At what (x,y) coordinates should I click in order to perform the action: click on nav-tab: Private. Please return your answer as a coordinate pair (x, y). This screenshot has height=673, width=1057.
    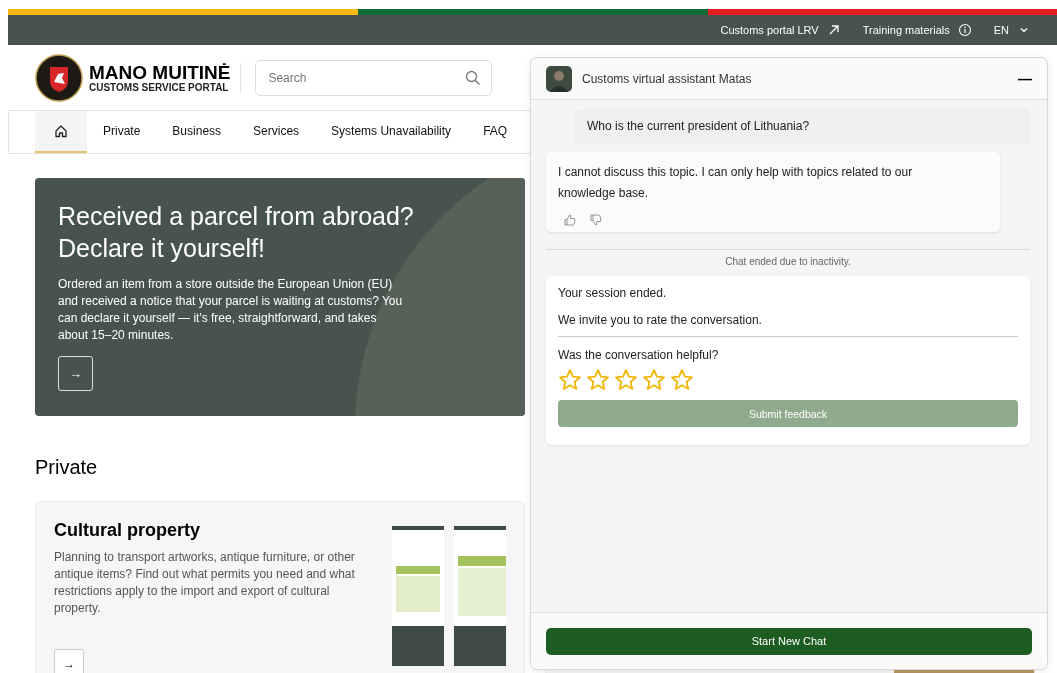
    Looking at the image, I should click on (122, 132).